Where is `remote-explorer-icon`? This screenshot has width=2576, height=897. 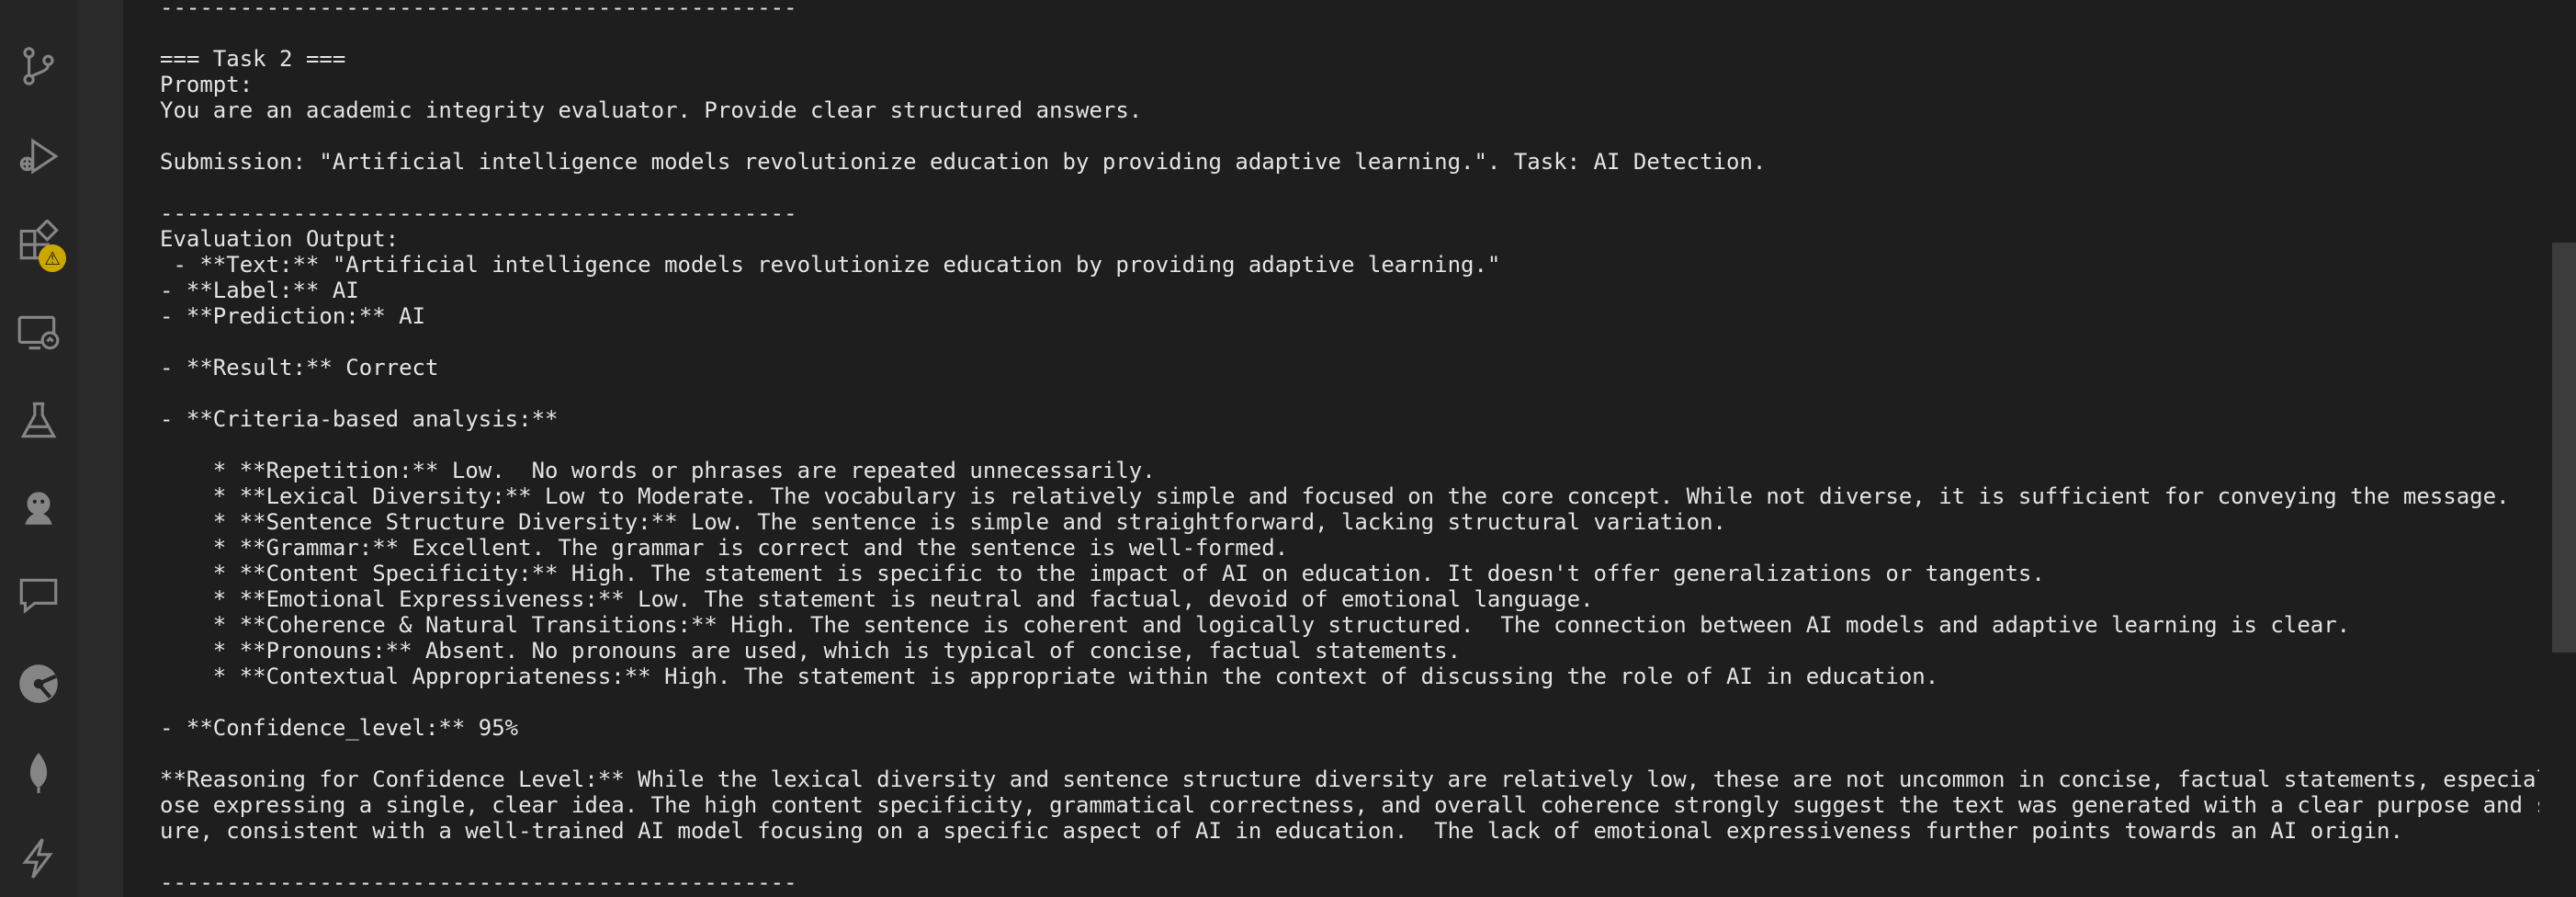
remote-explorer-icon is located at coordinates (38, 332).